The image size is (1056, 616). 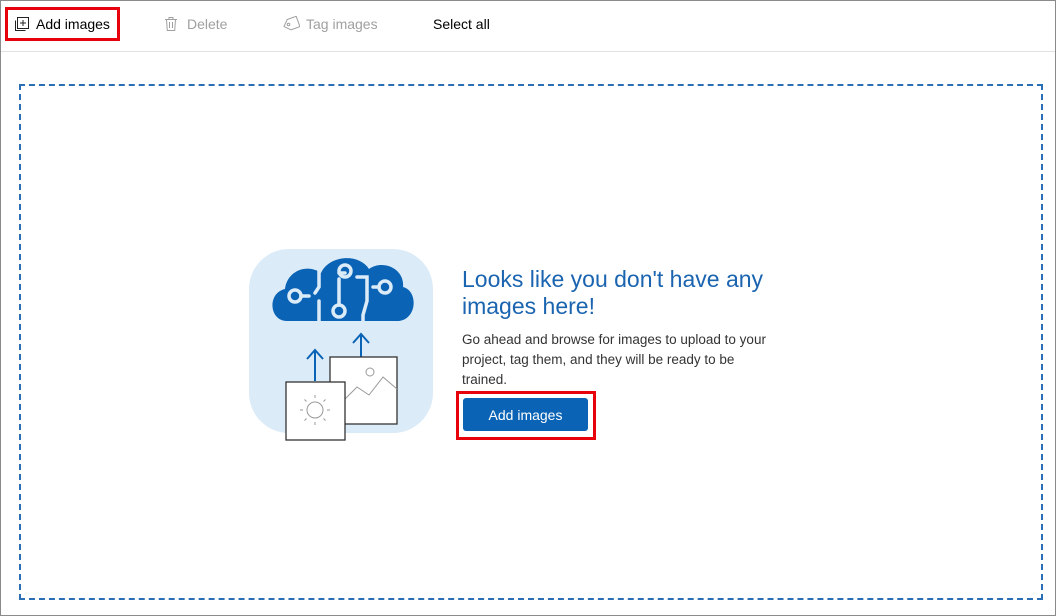 I want to click on trash-icon, so click(x=171, y=24).